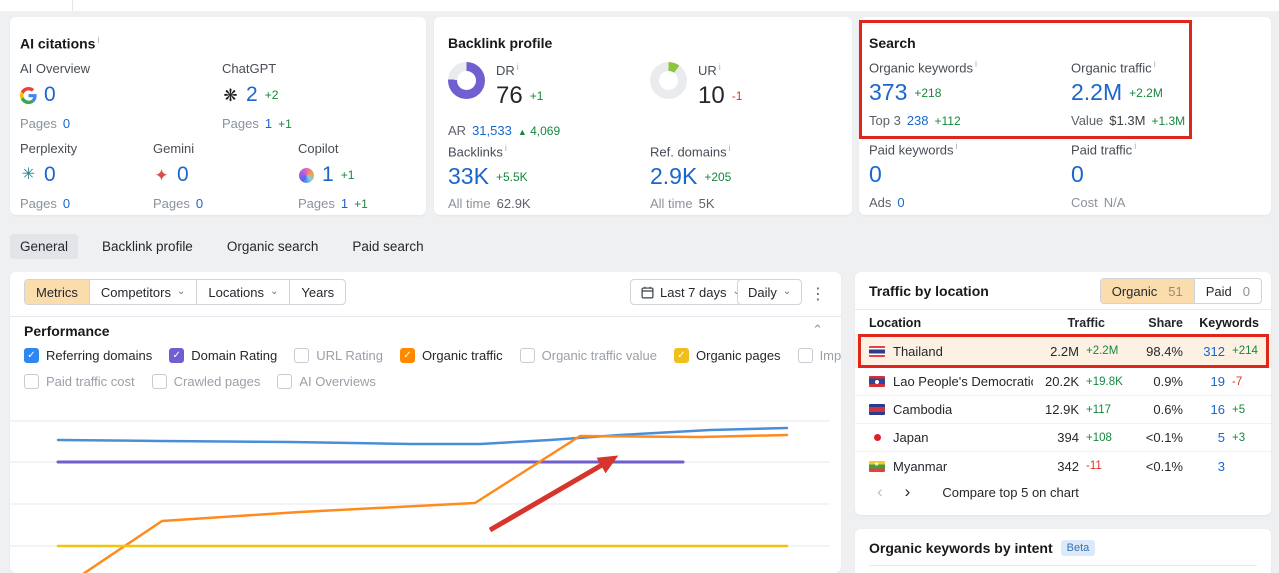 The width and height of the screenshot is (1279, 573). What do you see at coordinates (425, 316) in the screenshot?
I see `panel-divider` at bounding box center [425, 316].